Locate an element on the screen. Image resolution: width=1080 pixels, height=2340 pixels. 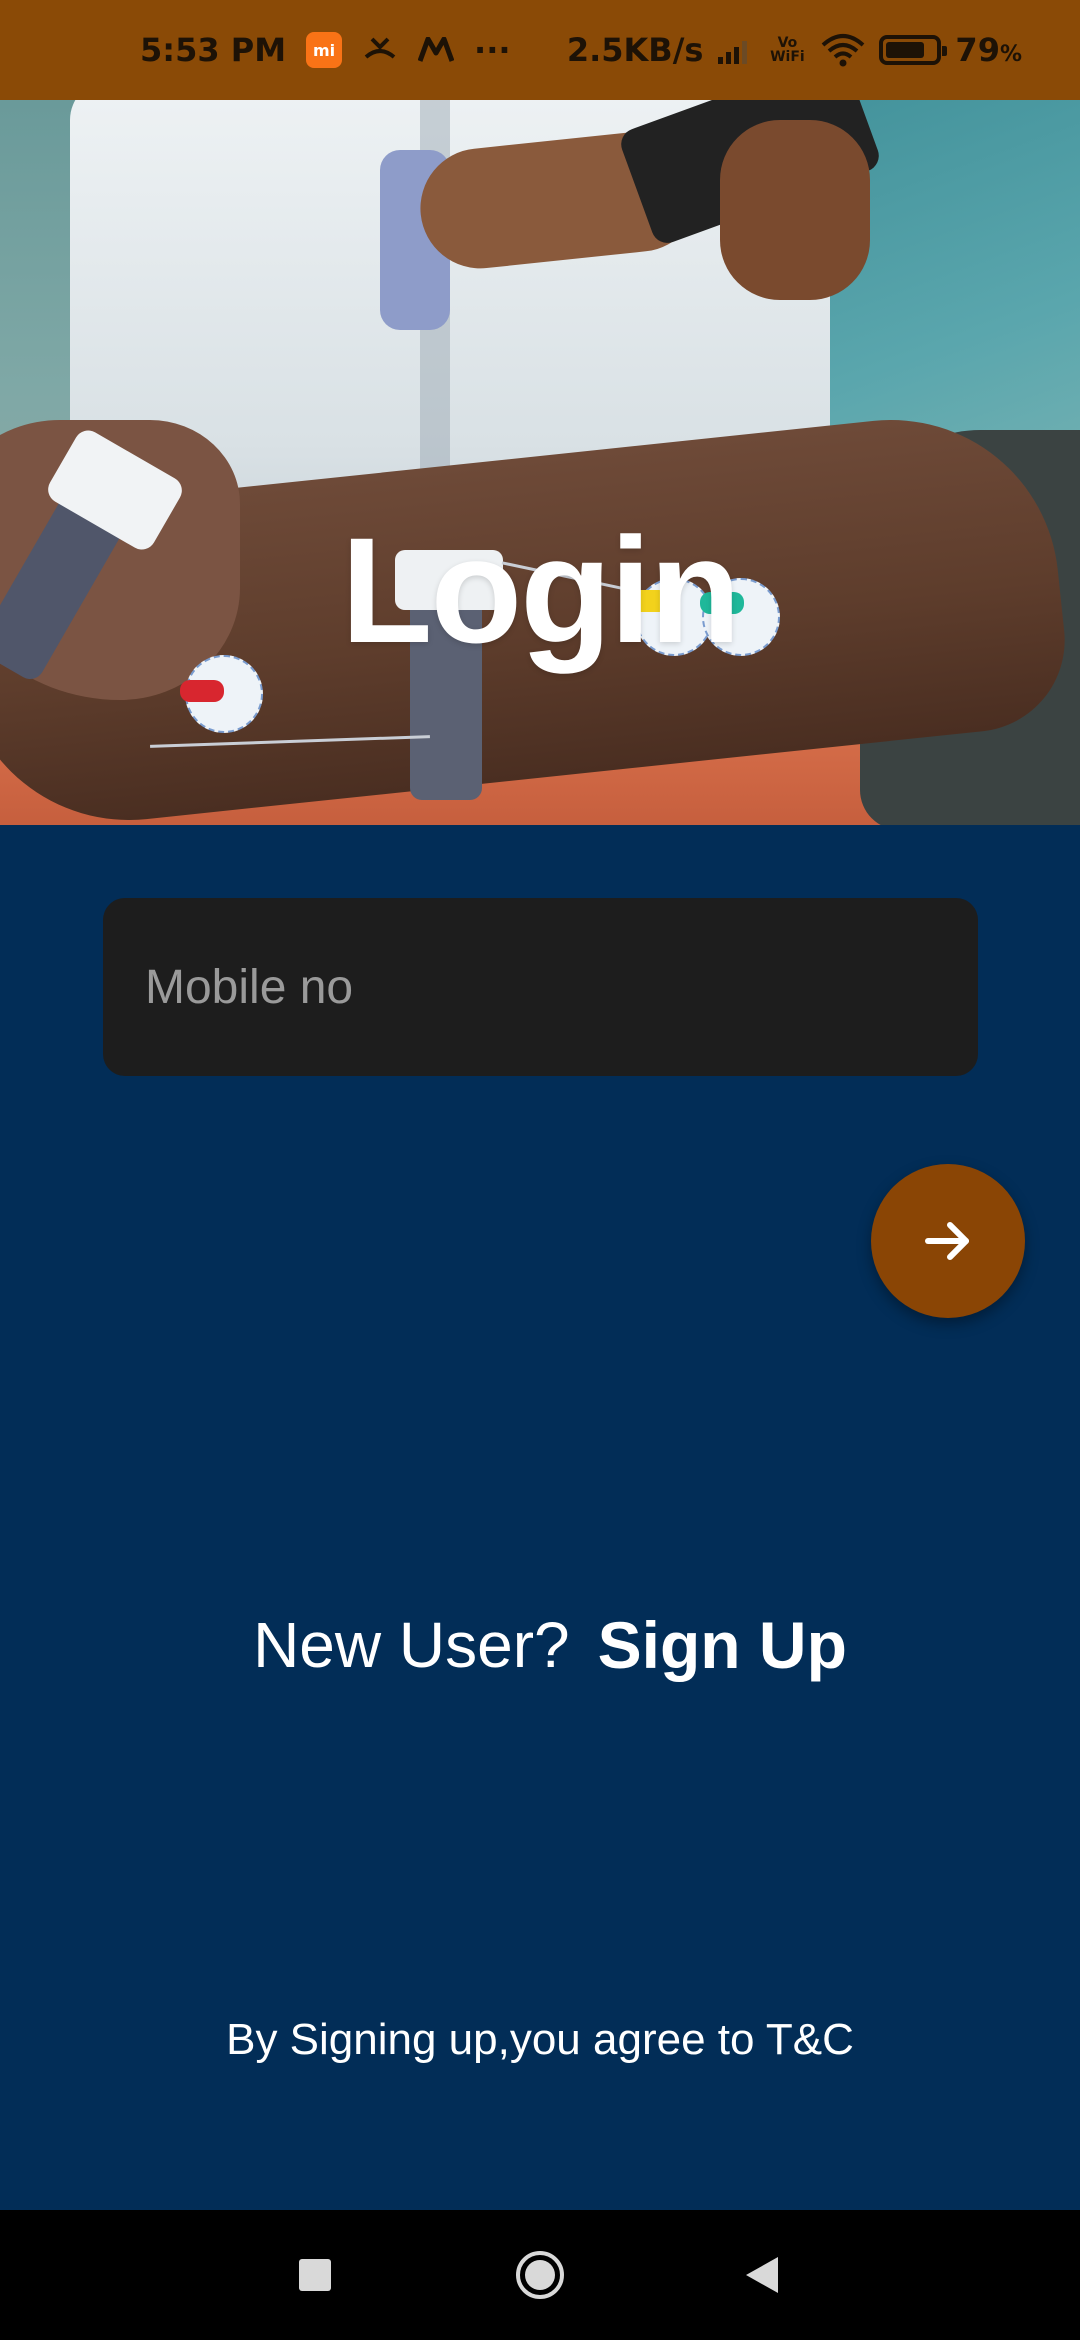
mobile-input-container is located at coordinates (540, 987).